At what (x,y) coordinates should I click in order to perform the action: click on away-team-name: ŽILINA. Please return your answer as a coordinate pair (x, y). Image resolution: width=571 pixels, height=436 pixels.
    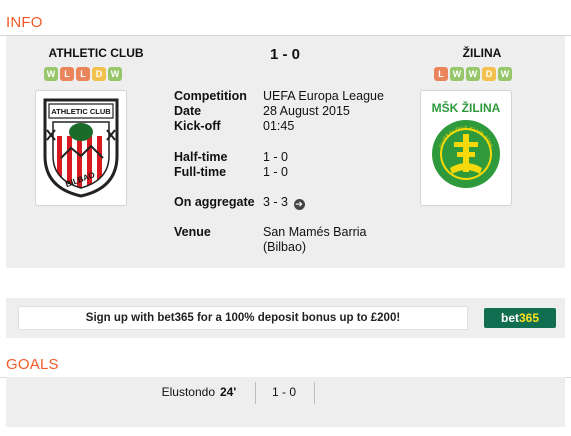
    Looking at the image, I should click on (482, 53).